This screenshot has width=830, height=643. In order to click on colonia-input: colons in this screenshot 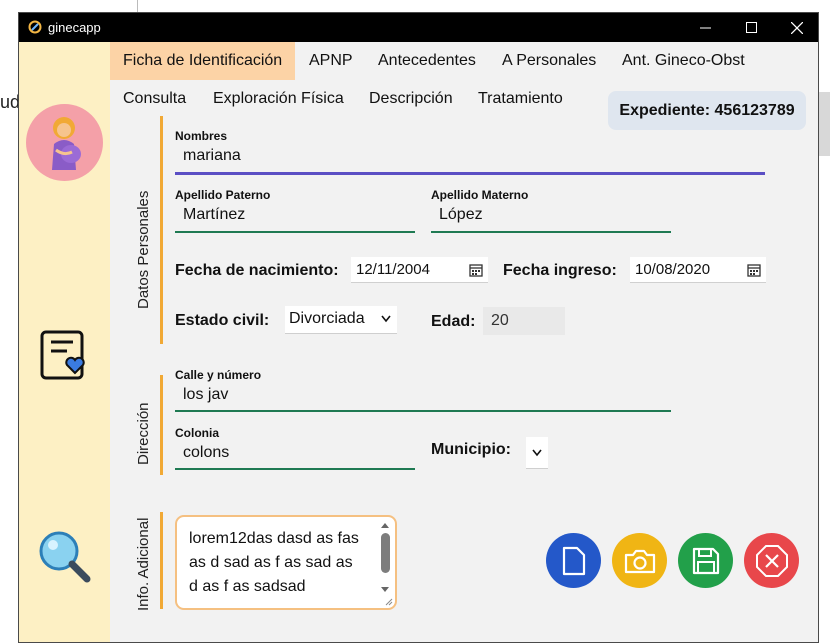, I will do `click(295, 453)`.